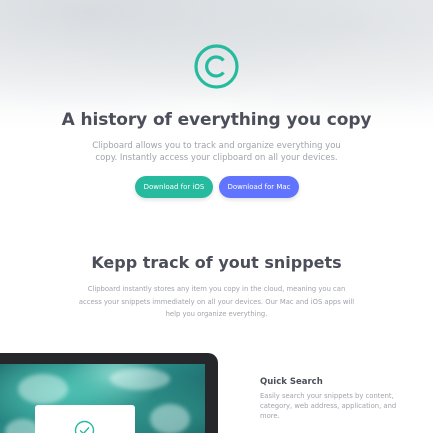 The width and height of the screenshot is (433, 433). I want to click on download-mac-button: Download for Mac, so click(259, 187).